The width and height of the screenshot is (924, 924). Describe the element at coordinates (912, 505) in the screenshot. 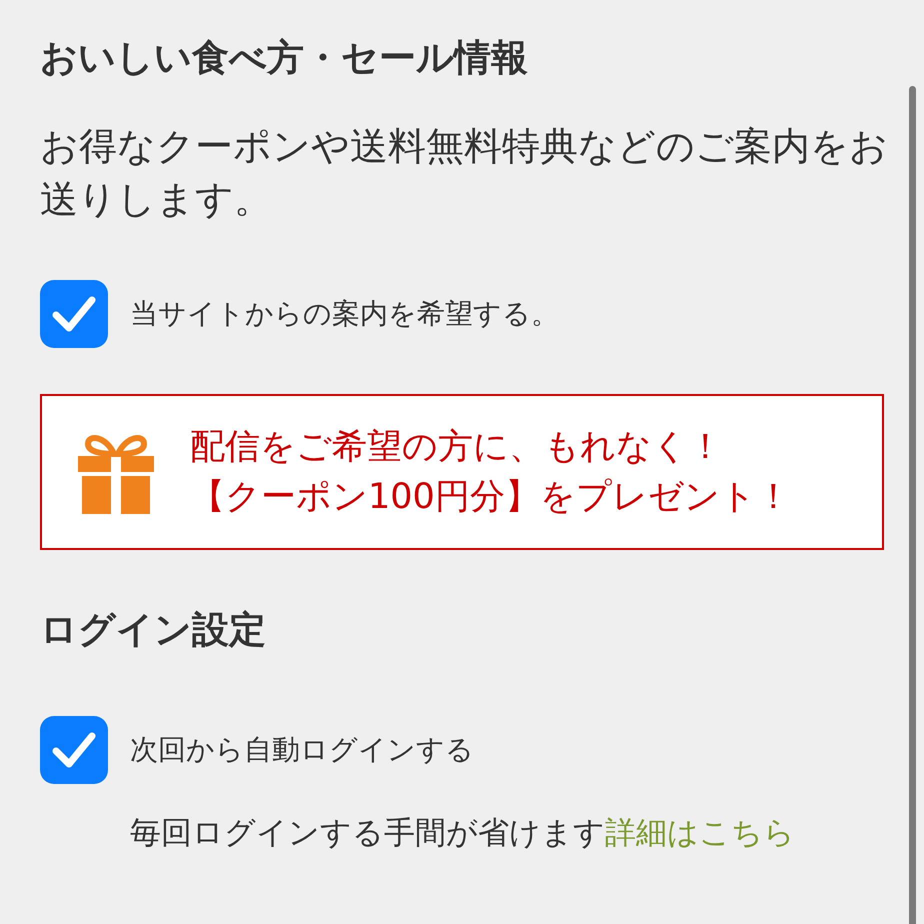

I see `scrollbar` at that location.